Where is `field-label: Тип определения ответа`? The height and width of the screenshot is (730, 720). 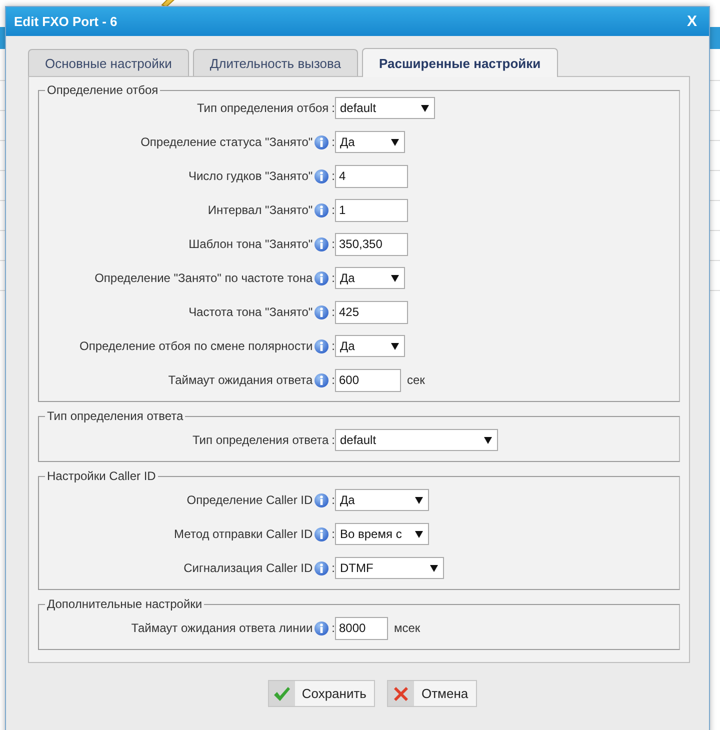
field-label: Тип определения ответа is located at coordinates (260, 440).